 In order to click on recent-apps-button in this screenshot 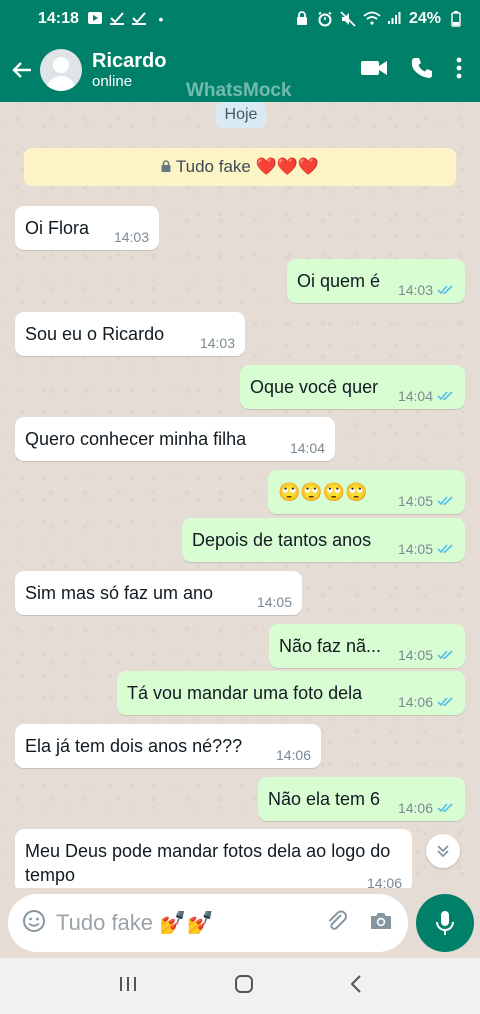, I will do `click(128, 986)`.